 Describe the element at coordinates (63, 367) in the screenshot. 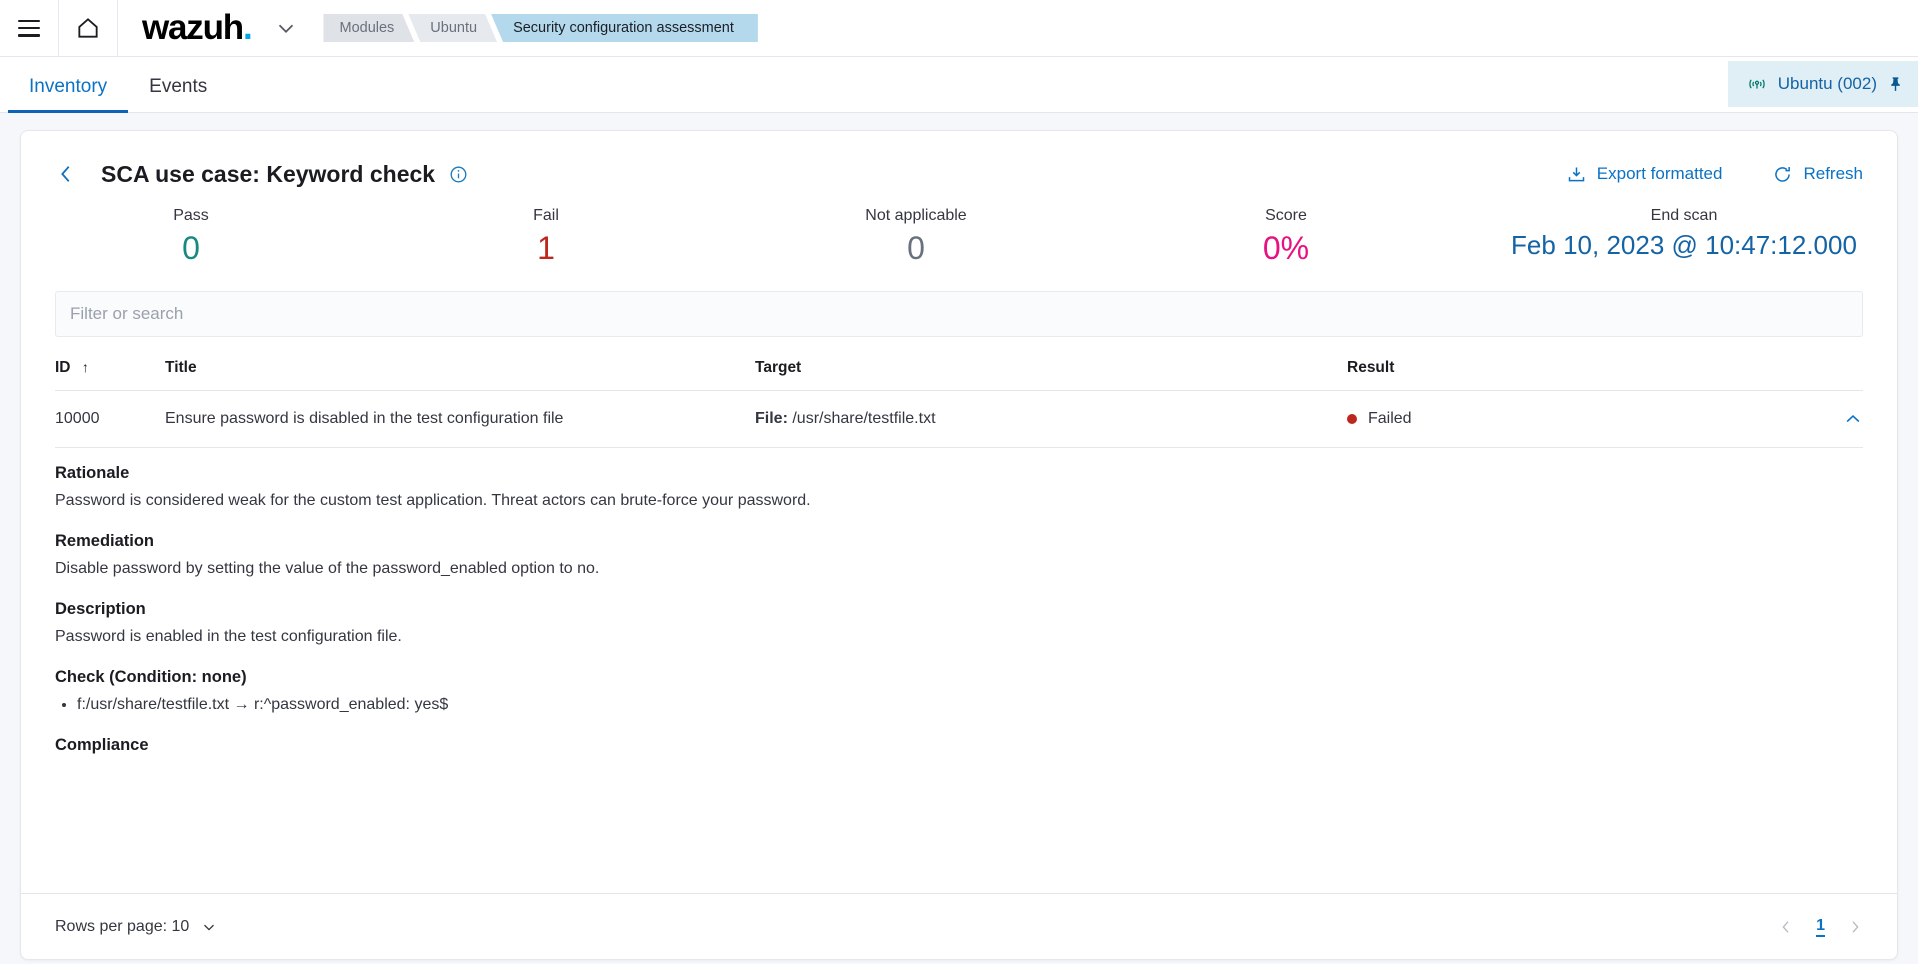

I see `column-label: ID` at that location.